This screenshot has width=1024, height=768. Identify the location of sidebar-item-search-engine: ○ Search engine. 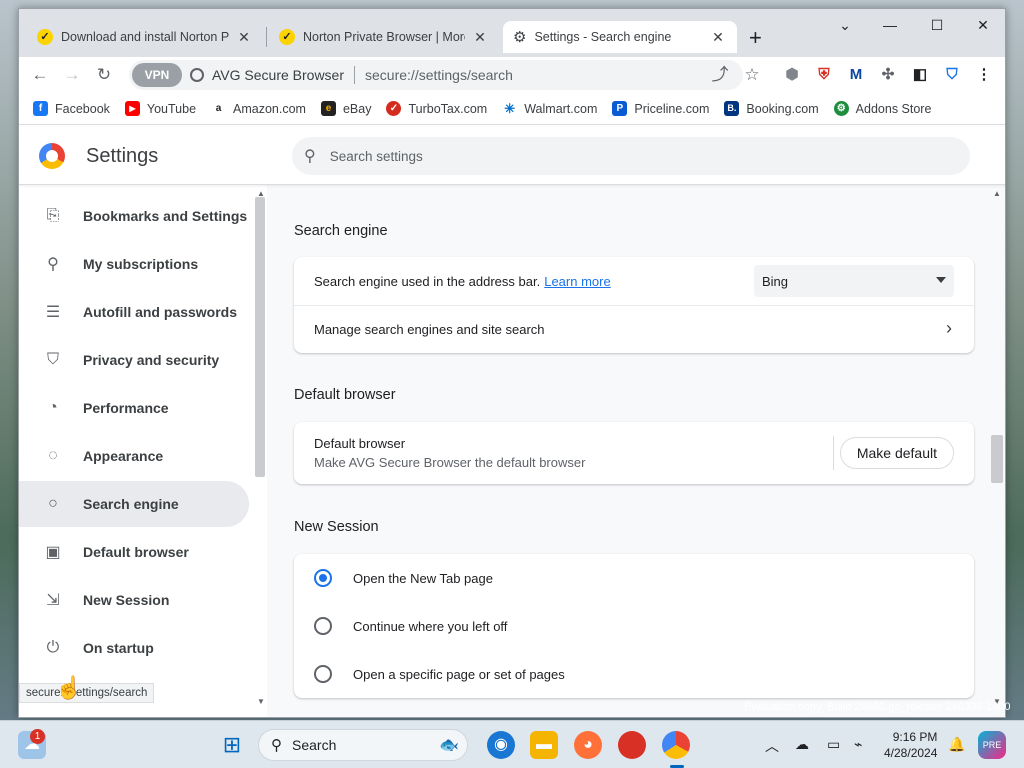
(134, 504).